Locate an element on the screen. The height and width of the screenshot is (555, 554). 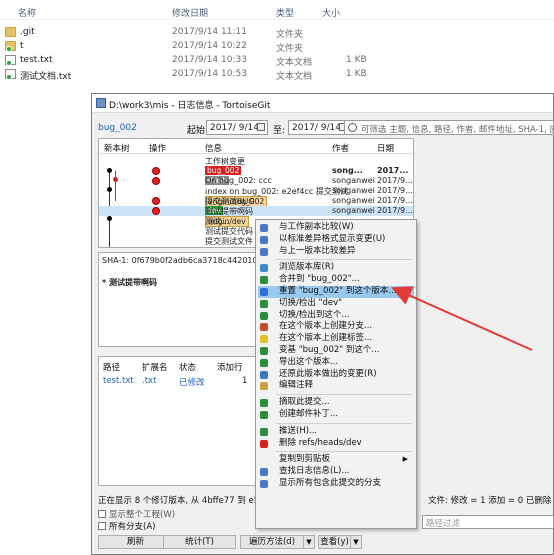
menu-item: 删除 refs/heads/dev is located at coordinates (336, 444).